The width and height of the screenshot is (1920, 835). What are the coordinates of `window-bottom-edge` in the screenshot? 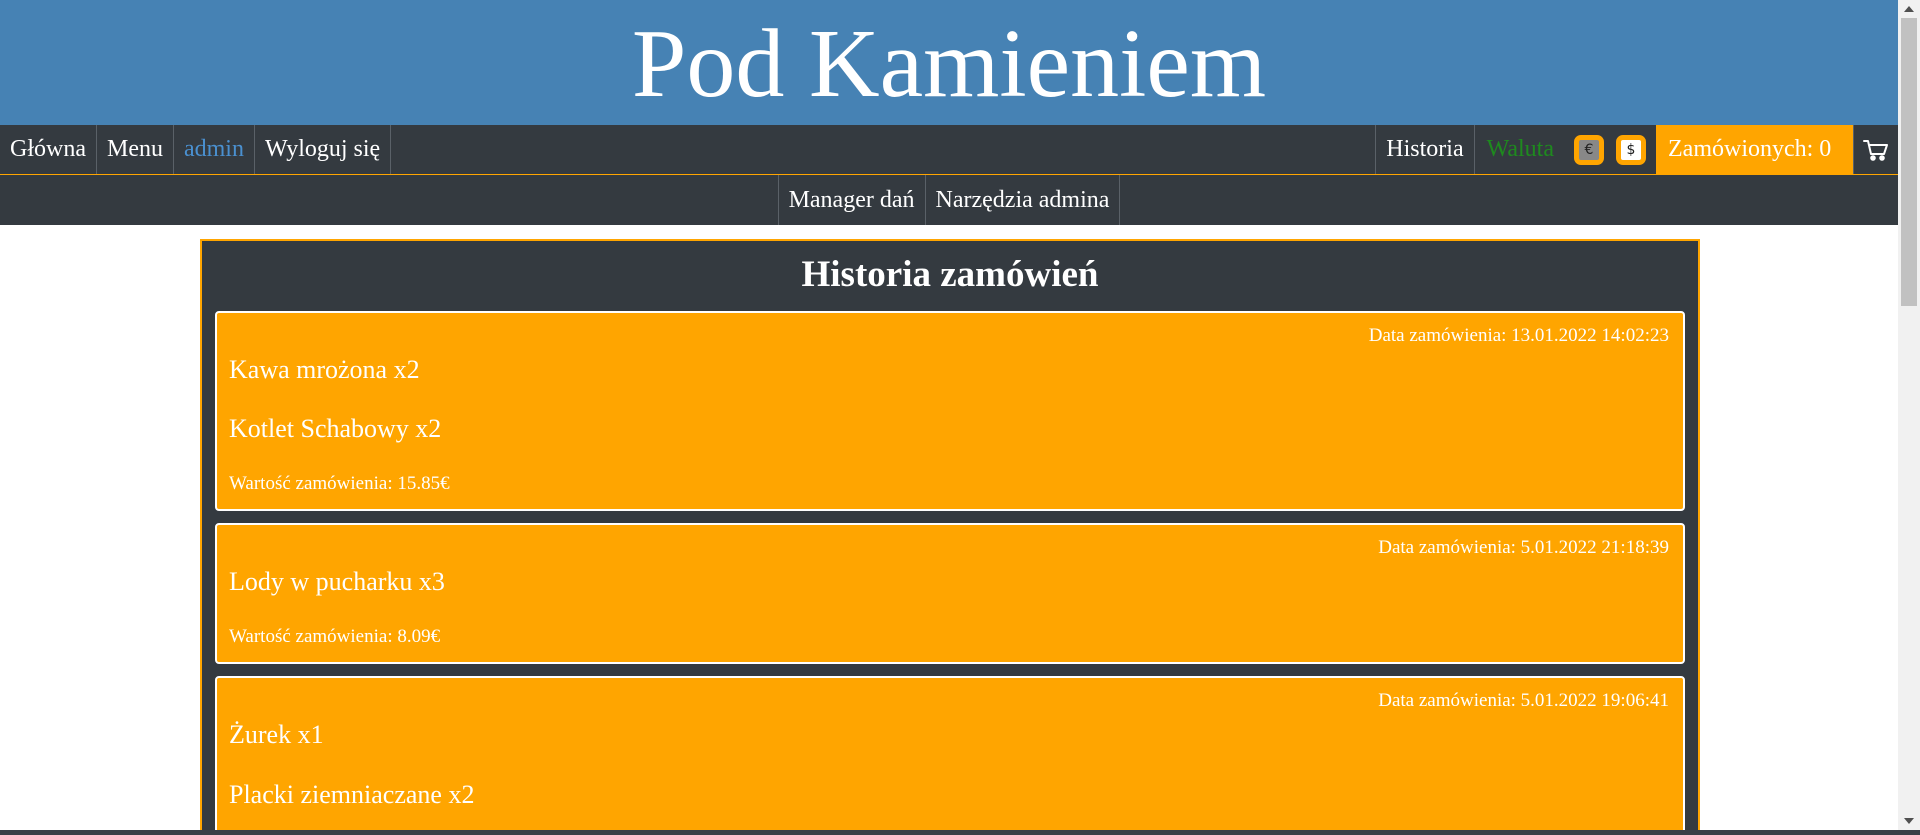 It's located at (960, 832).